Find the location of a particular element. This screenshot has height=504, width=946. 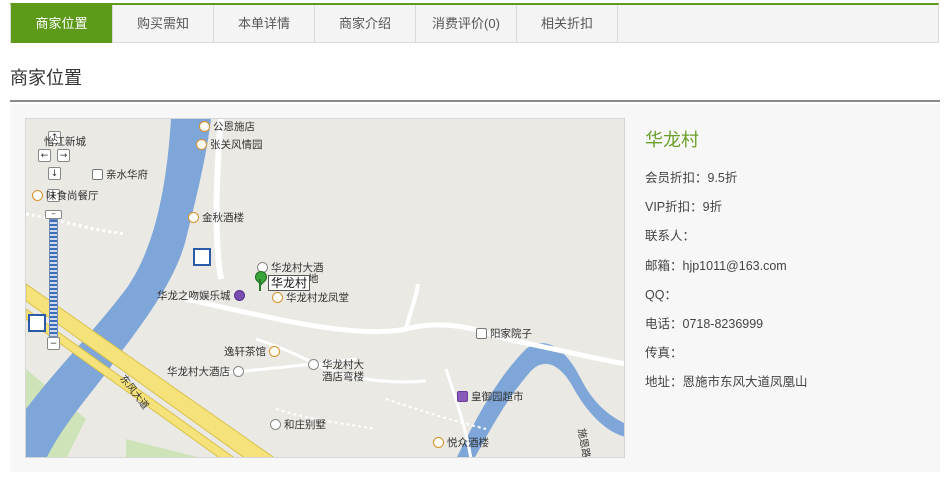

pan-down-button: ↓ is located at coordinates (54, 173).